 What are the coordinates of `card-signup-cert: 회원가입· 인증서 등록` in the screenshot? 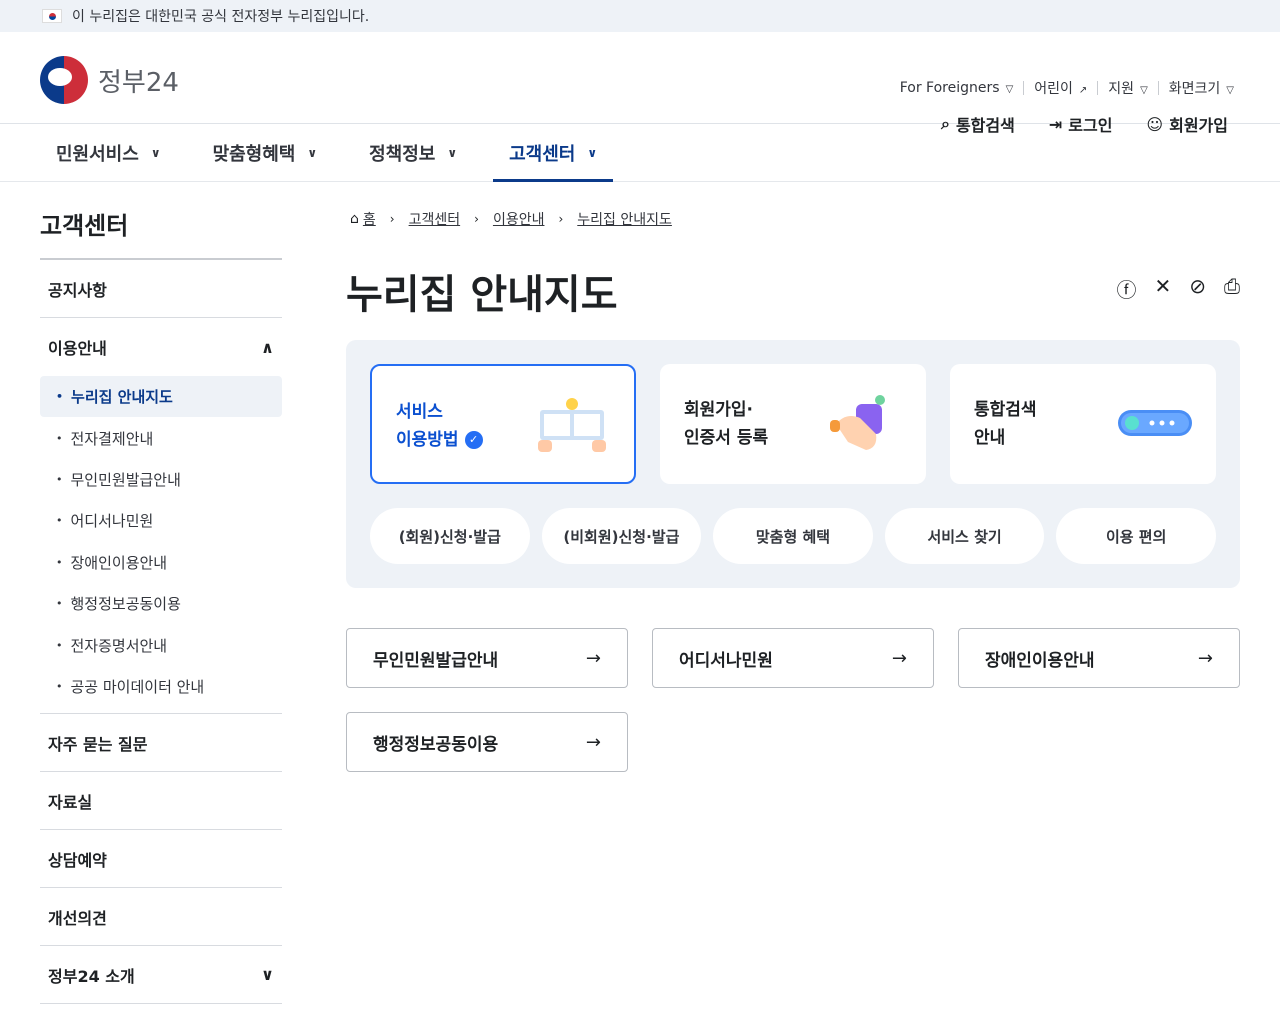 It's located at (793, 424).